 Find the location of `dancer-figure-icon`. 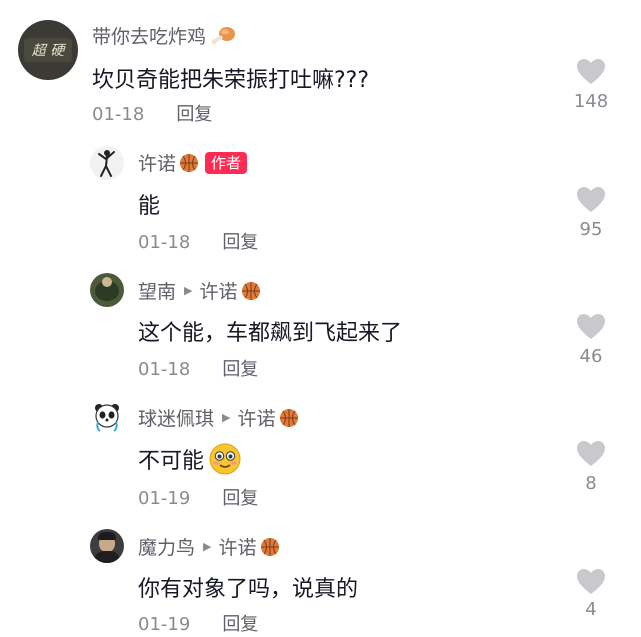

dancer-figure-icon is located at coordinates (106, 163).